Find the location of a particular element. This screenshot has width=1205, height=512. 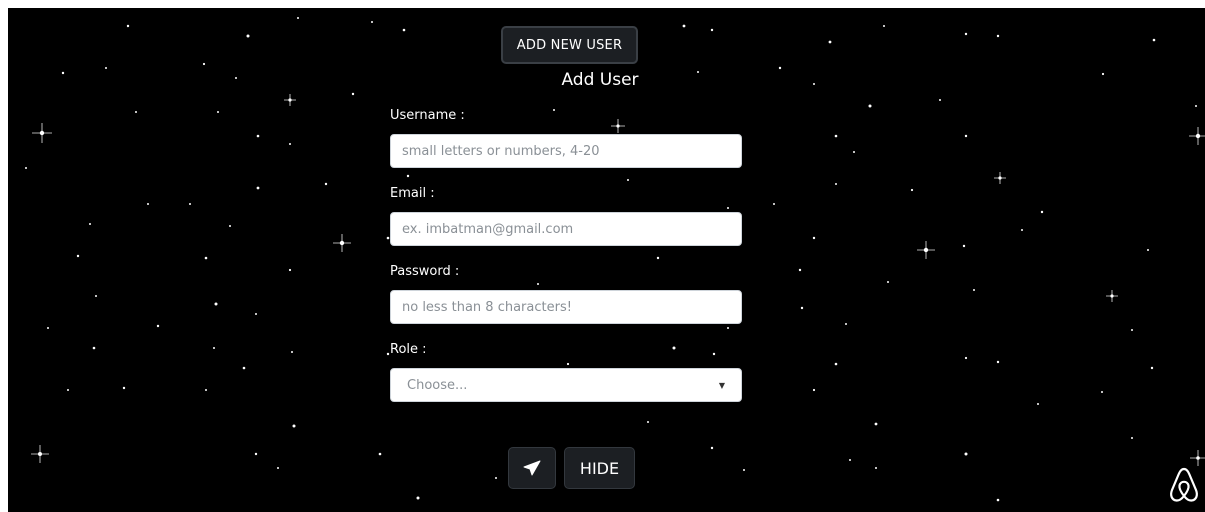

send-button is located at coordinates (532, 468).